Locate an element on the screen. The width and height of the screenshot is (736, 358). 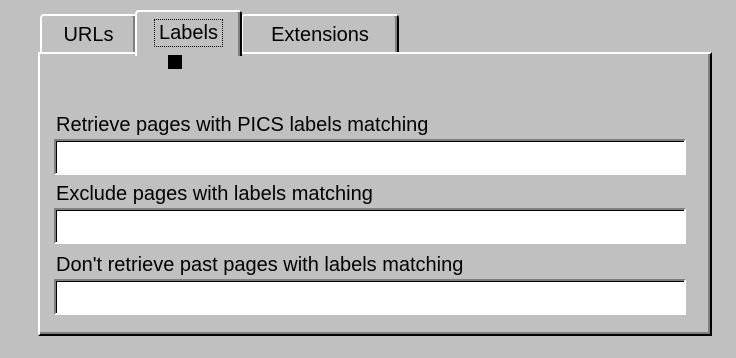
tab-labels: Labels is located at coordinates (188, 33).